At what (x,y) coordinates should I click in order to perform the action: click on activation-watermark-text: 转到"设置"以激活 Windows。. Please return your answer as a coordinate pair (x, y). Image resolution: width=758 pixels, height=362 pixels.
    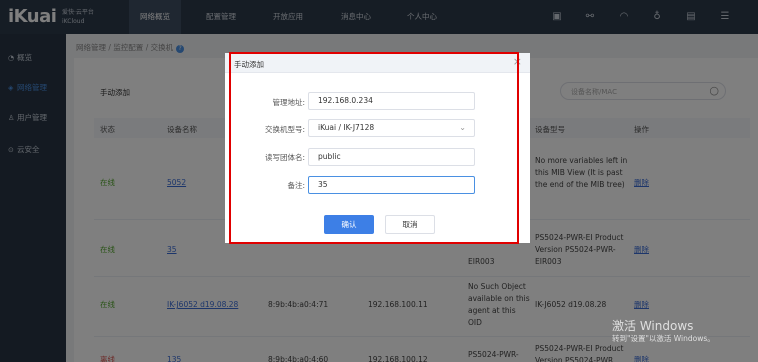
    Looking at the image, I should click on (663, 338).